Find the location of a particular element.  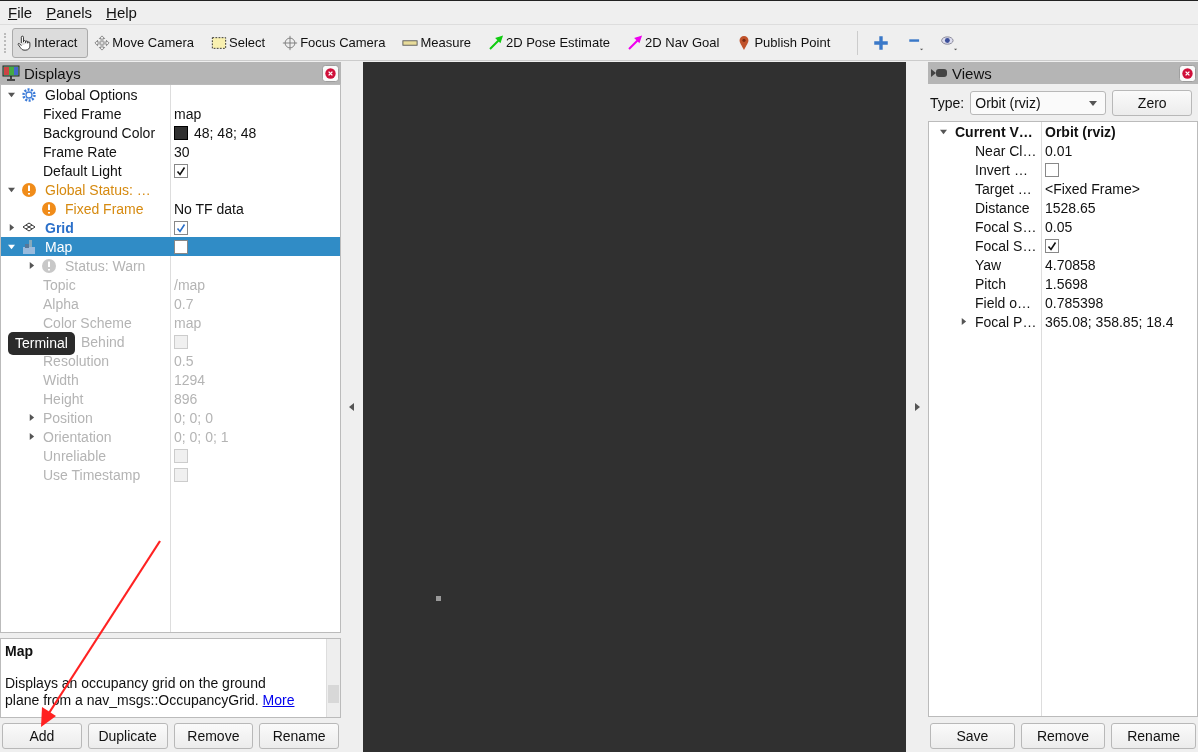

property-value: Orbit (rviz) is located at coordinates (1080, 131).